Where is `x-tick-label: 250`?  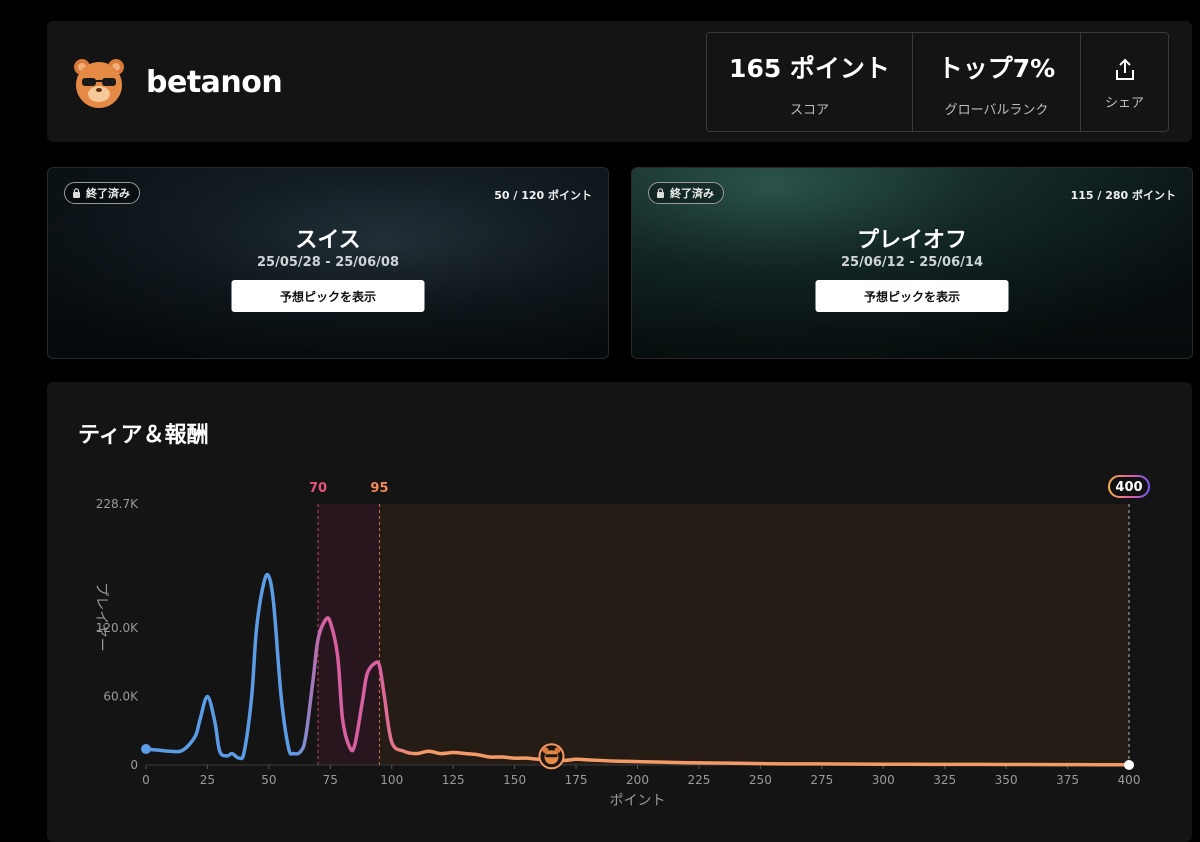
x-tick-label: 250 is located at coordinates (760, 780).